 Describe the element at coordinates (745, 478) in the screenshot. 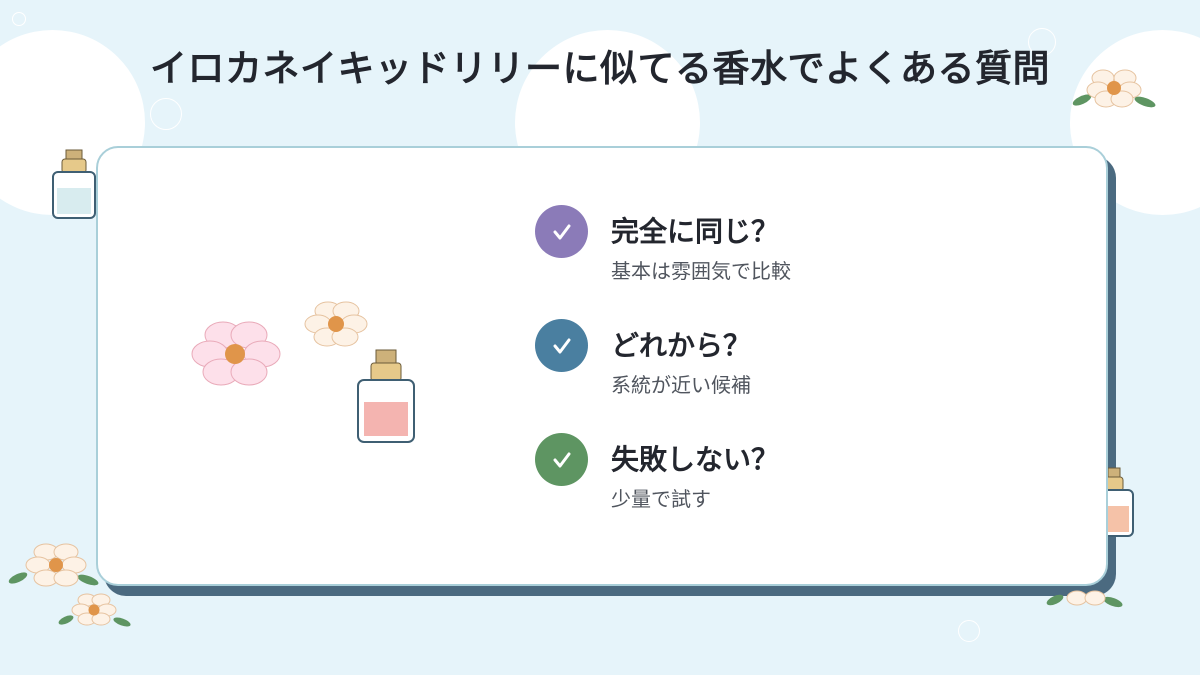

I see `faq-item: 失敗しない？ 少量で試す` at that location.